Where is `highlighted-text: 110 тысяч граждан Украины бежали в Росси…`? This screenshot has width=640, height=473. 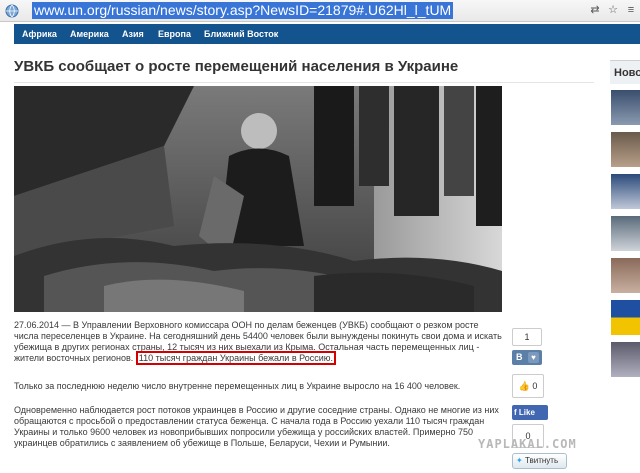
highlighted-text: 110 тысяч граждан Украины бежали в Росси… is located at coordinates (236, 358).